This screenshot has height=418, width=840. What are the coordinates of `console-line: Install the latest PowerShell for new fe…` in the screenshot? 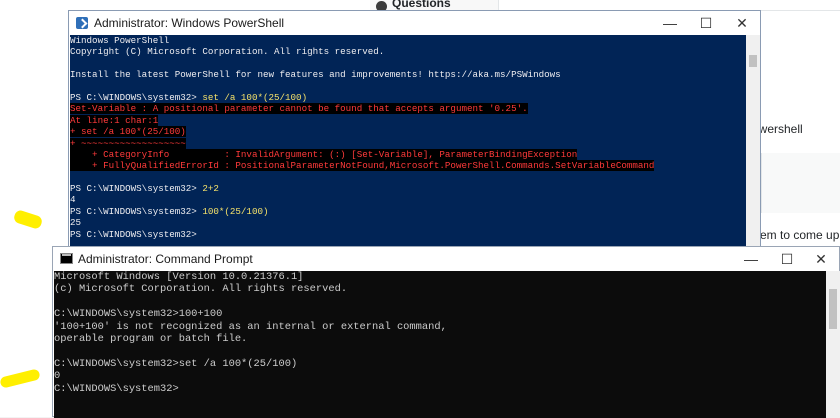 It's located at (408, 74).